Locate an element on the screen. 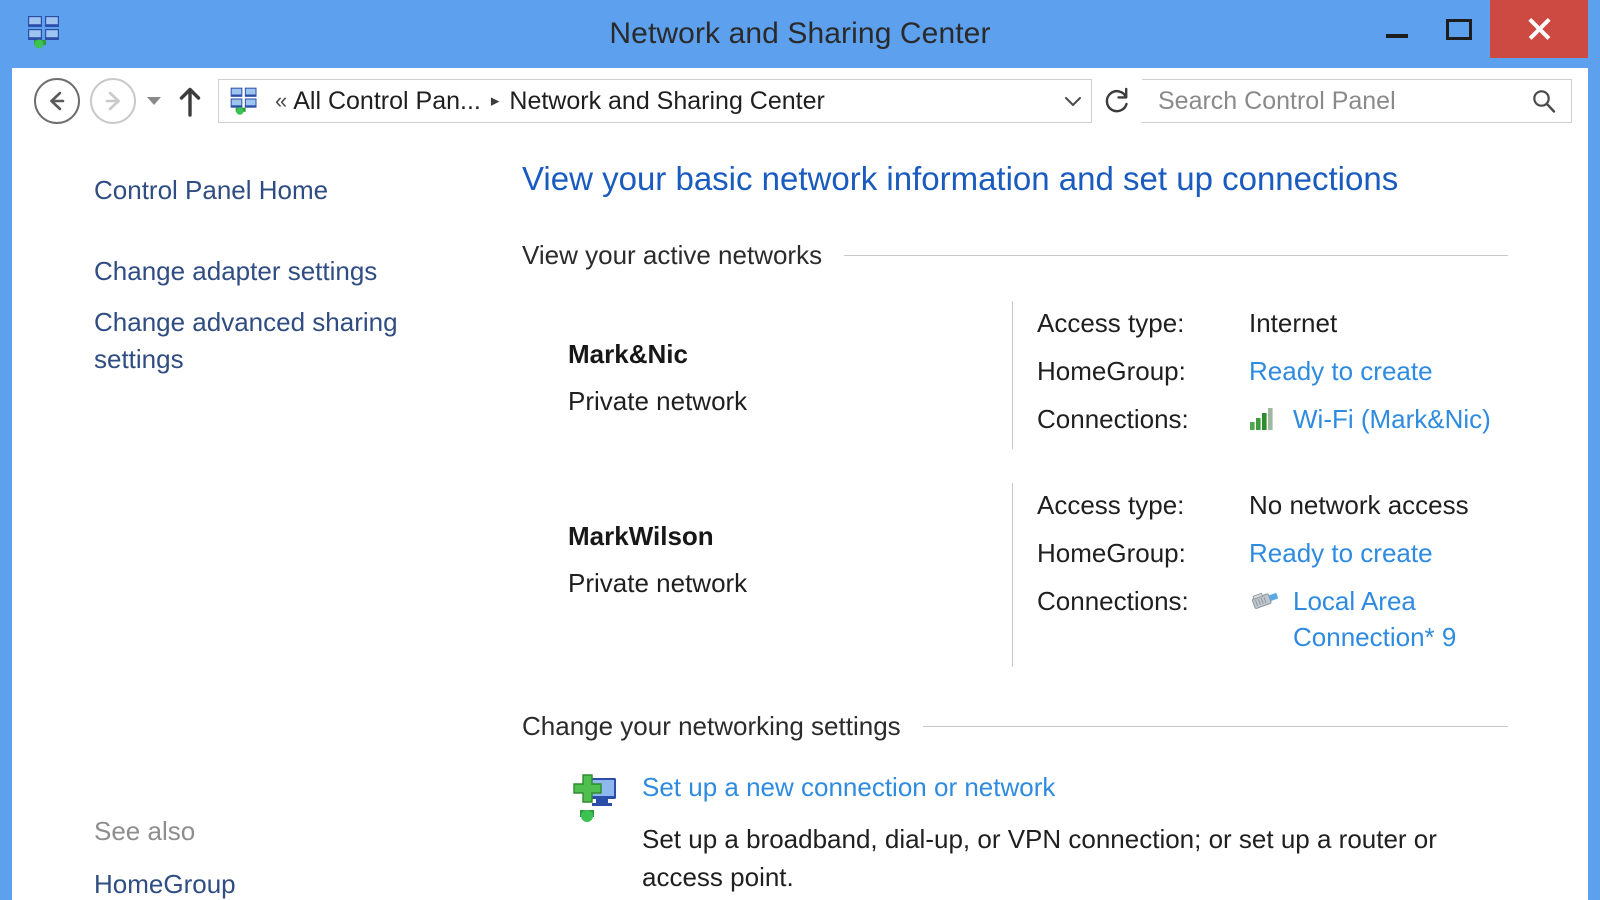 Image resolution: width=1600 pixels, height=900 pixels. new-connection-icon is located at coordinates (605, 801).